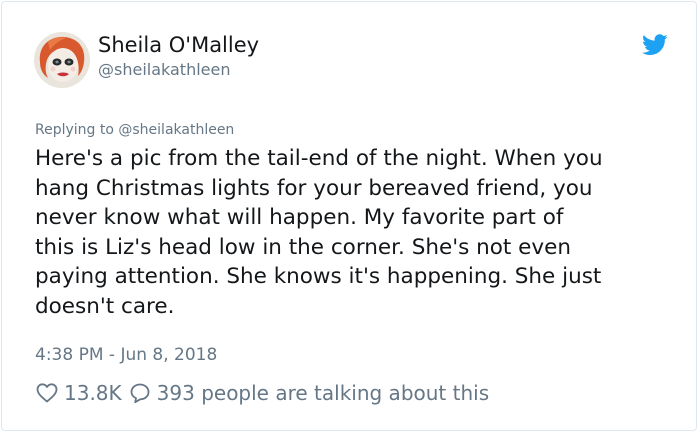  What do you see at coordinates (47, 393) in the screenshot?
I see `heart-icon` at bounding box center [47, 393].